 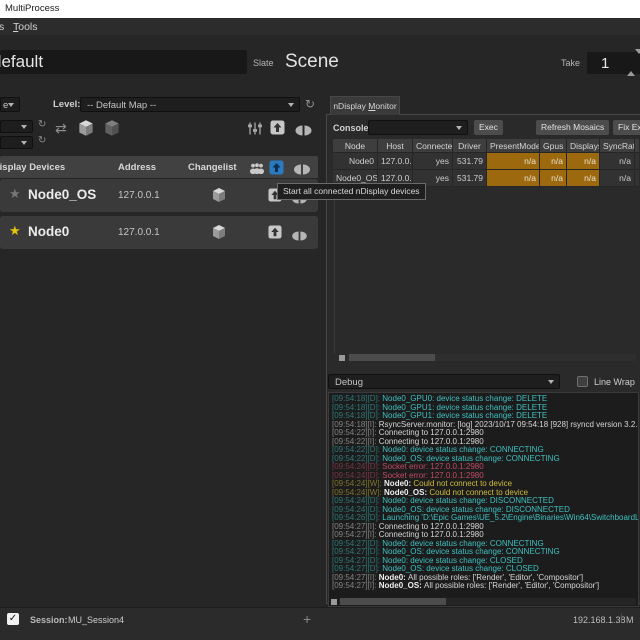 What do you see at coordinates (320, 26) in the screenshot?
I see `menu-bar: s Tools` at bounding box center [320, 26].